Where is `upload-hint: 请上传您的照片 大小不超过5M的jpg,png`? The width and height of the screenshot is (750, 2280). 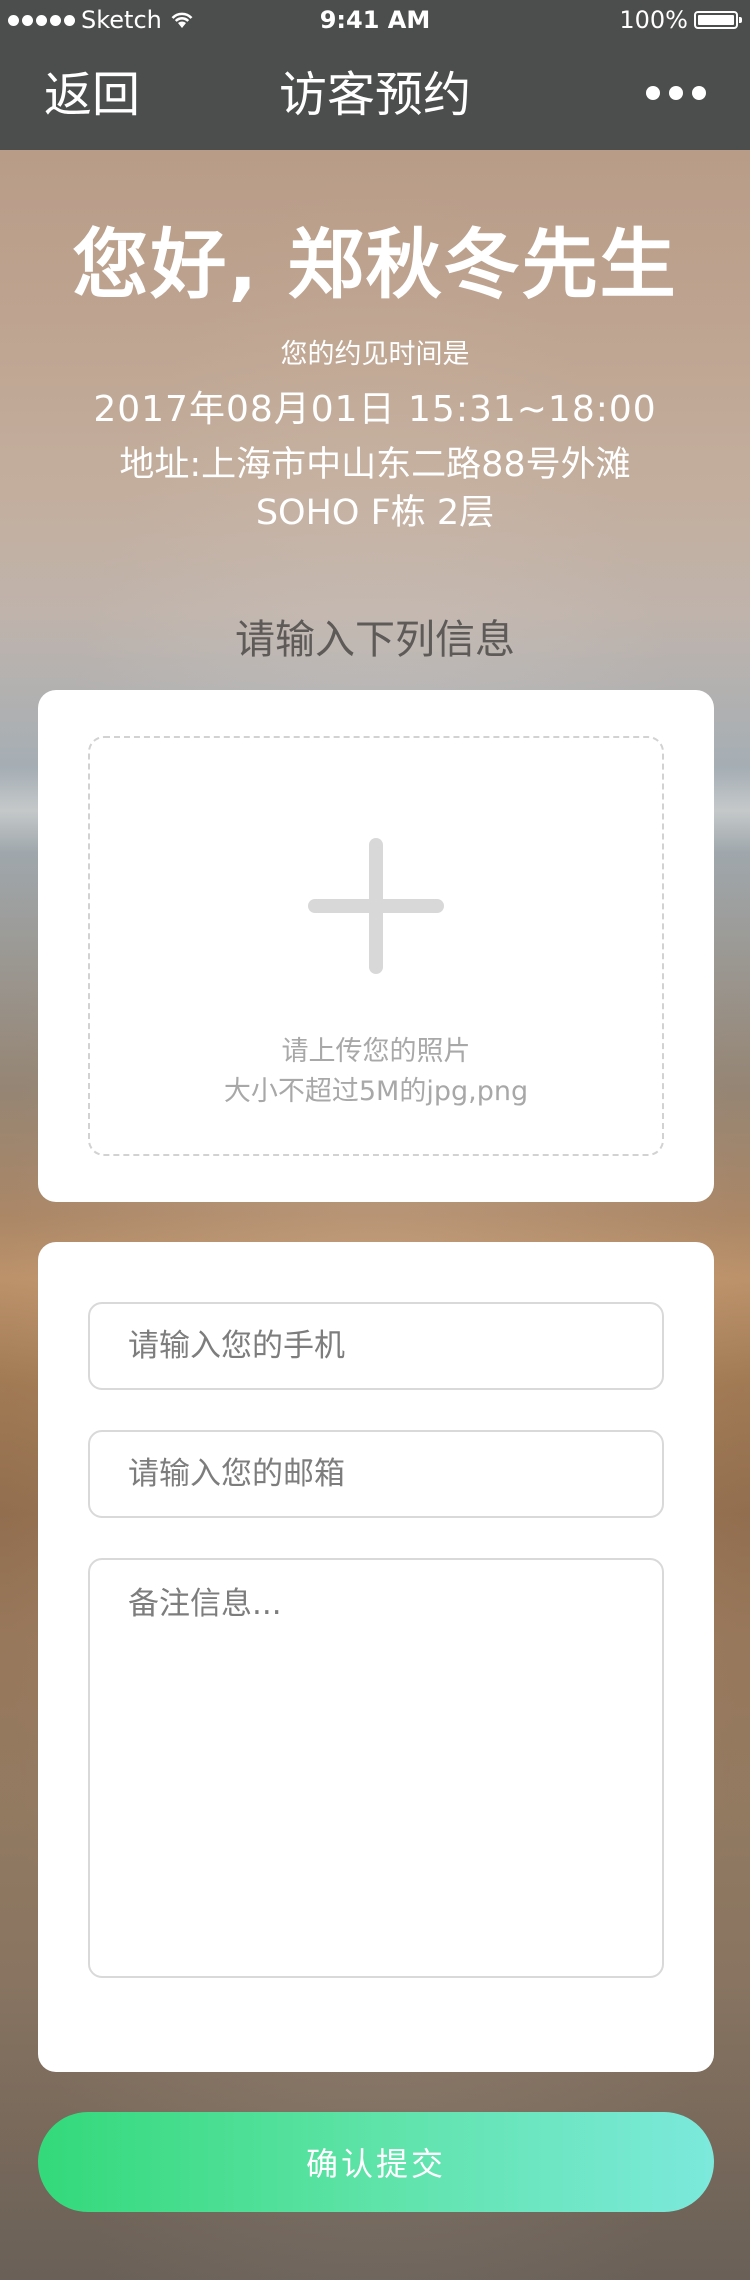
upload-hint: 请上传您的照片 大小不超过5M的jpg,png is located at coordinates (376, 1072).